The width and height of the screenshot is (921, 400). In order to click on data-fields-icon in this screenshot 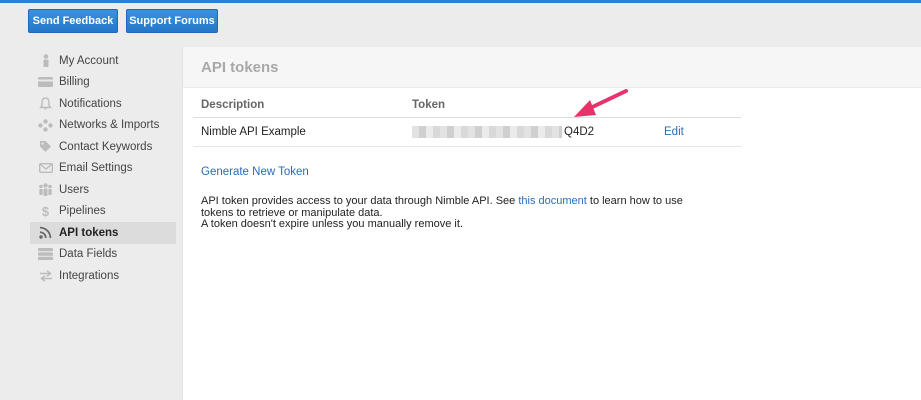, I will do `click(45, 254)`.